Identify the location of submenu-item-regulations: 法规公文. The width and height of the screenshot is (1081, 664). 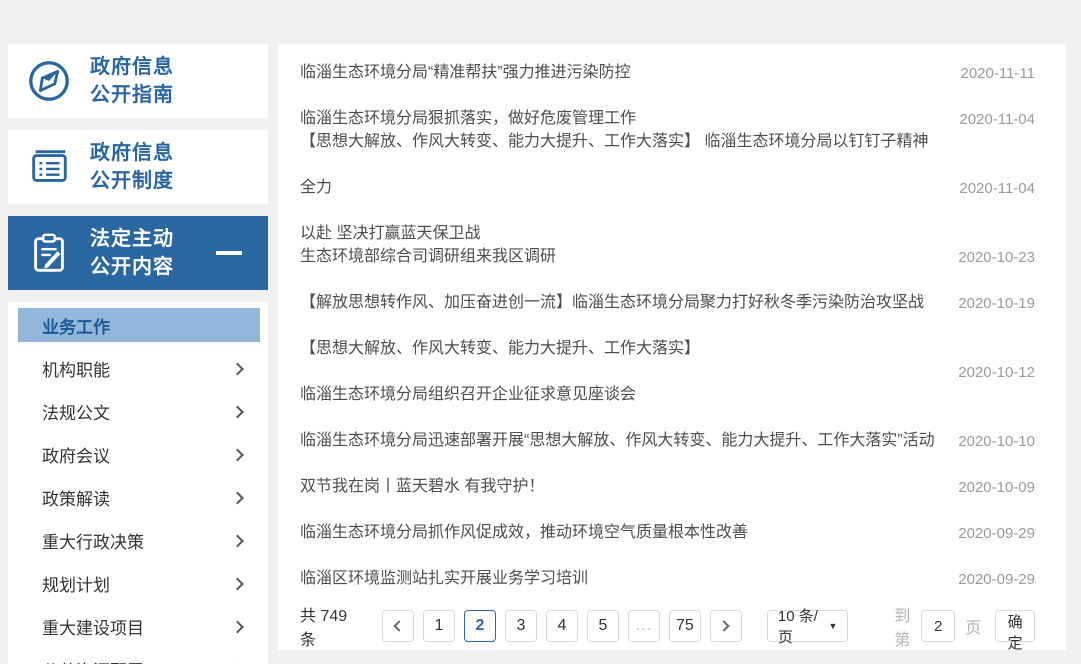
(138, 411).